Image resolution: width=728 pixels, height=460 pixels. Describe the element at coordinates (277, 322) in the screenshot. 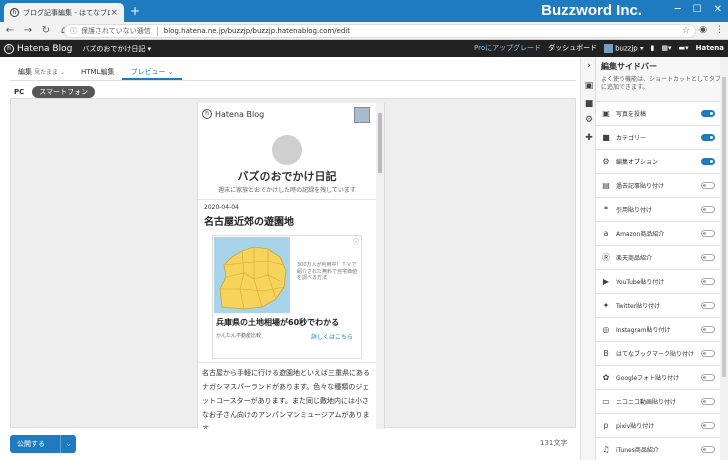

I see `ad-headline: 兵庫県の土地相場が60秒でわかる` at that location.